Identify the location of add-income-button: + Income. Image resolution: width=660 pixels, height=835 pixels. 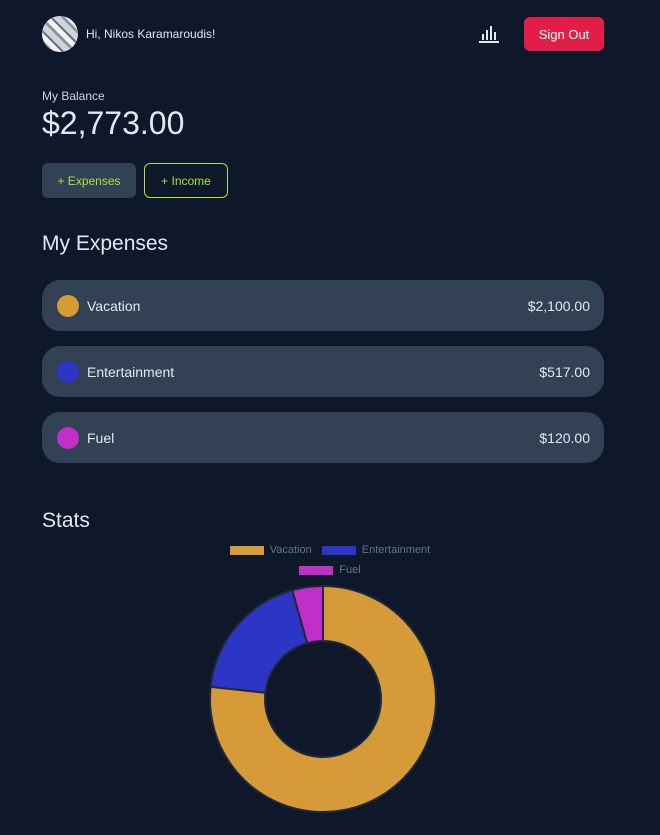
(186, 180).